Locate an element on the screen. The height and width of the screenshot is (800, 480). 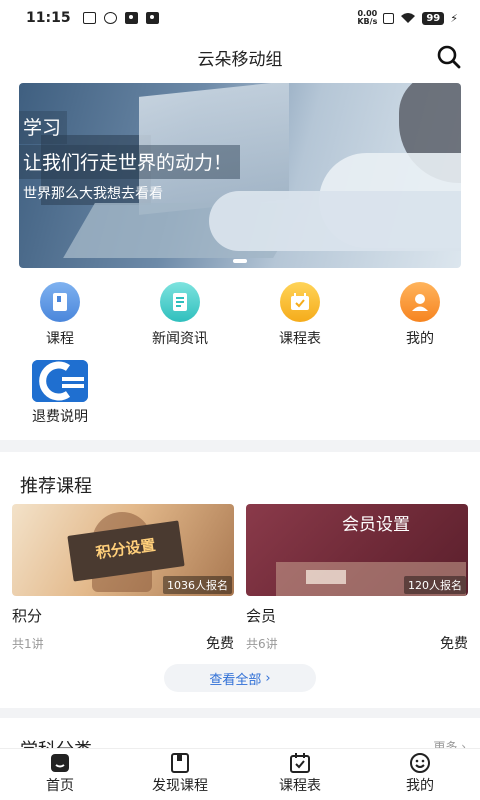
quick-menu-mine: 我的 is located at coordinates (420, 317).